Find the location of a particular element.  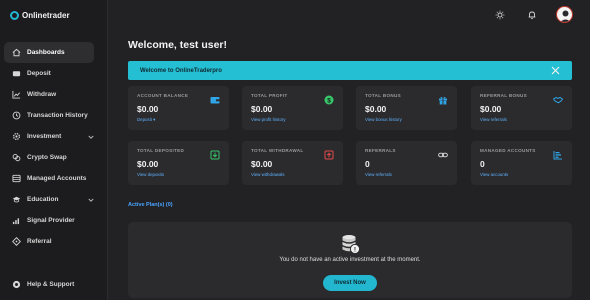

bars-icon is located at coordinates (557, 155).